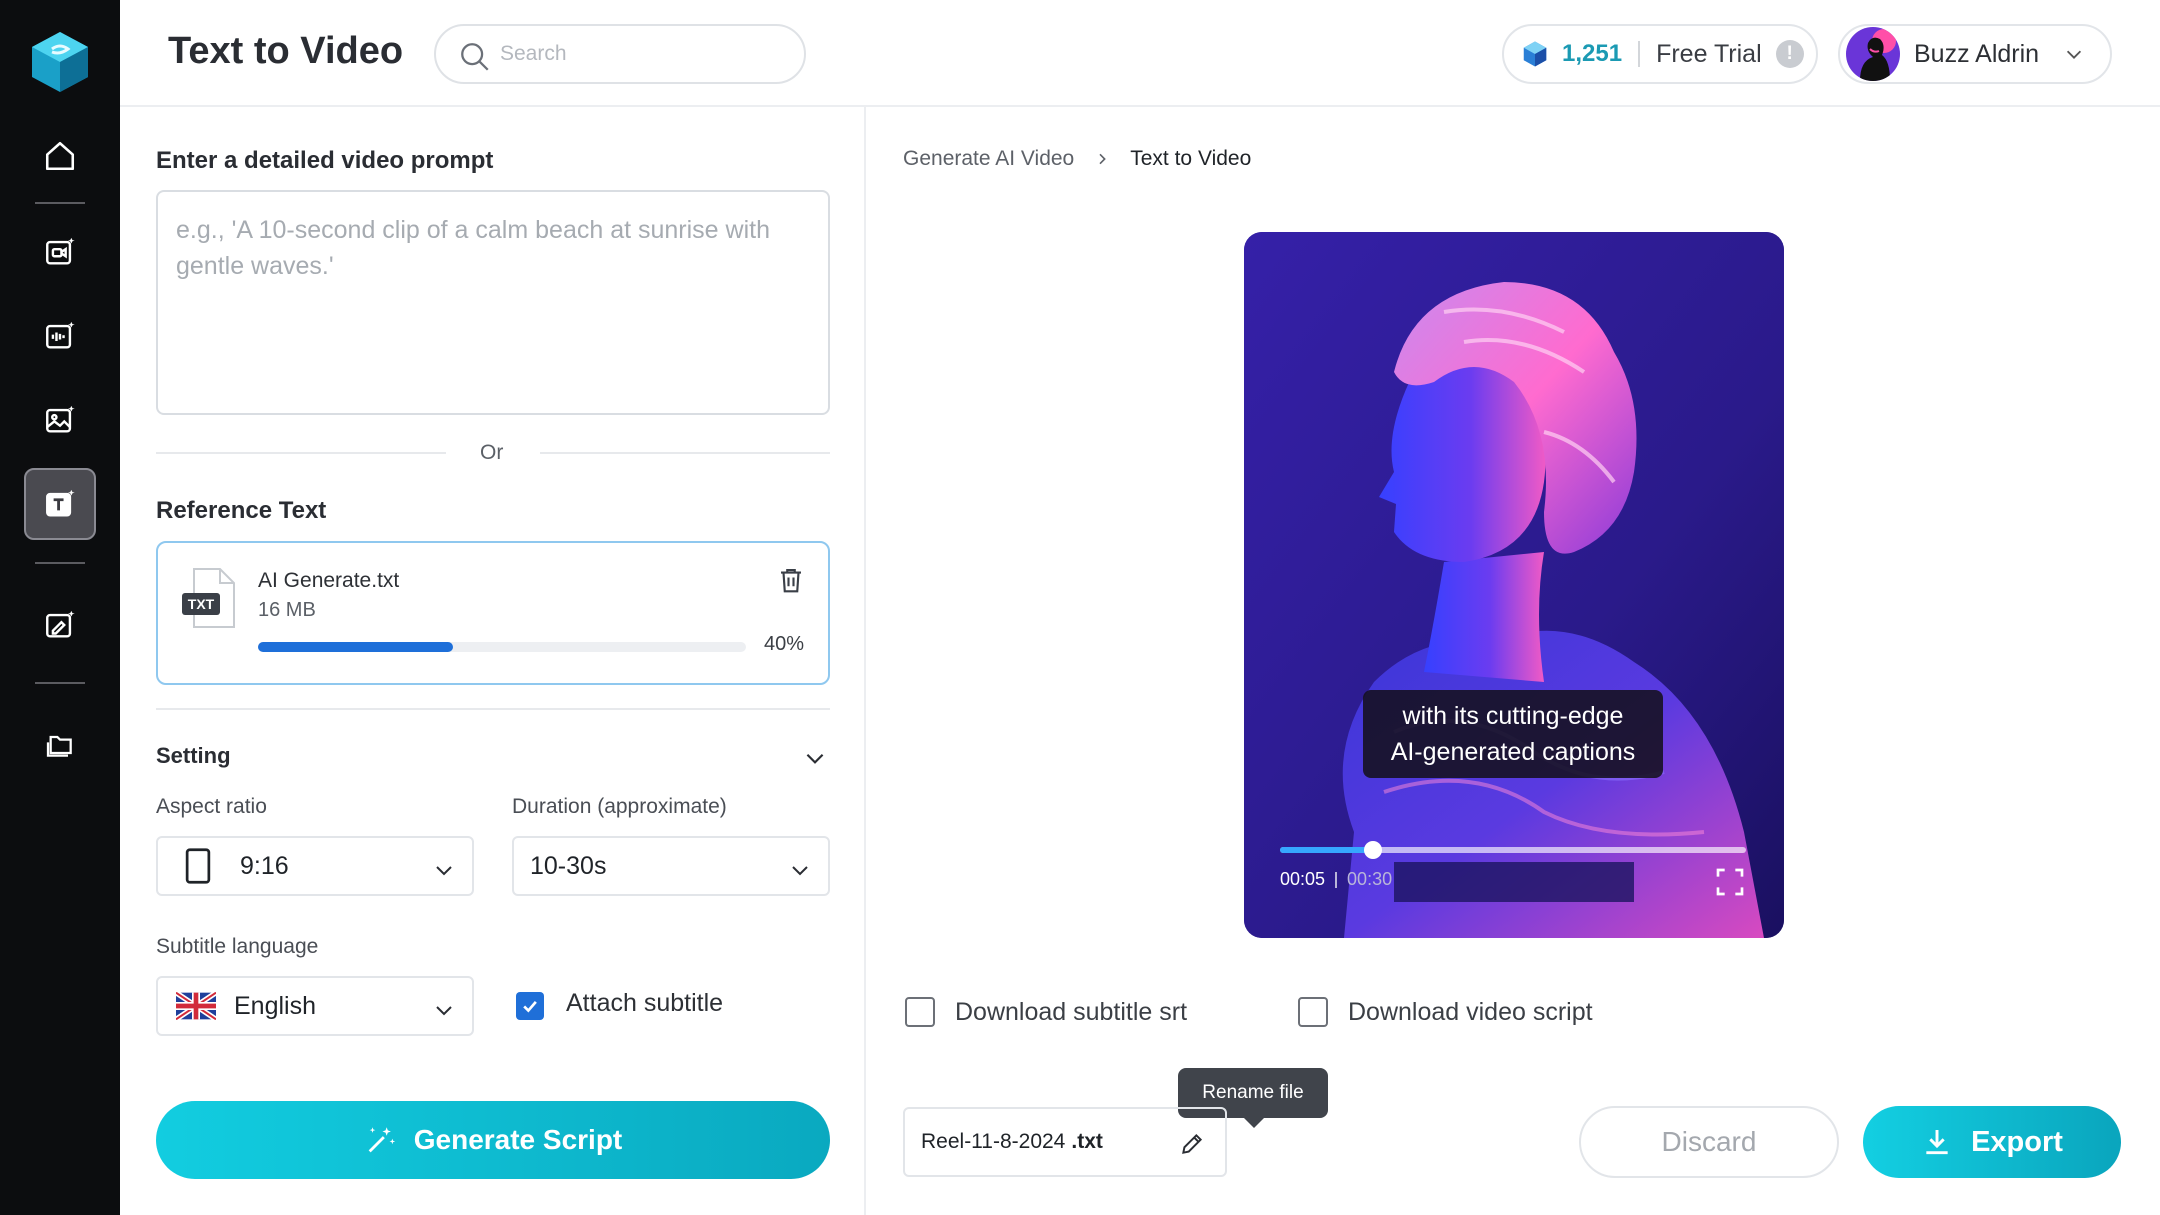 This screenshot has height=1215, width=2160. Describe the element at coordinates (502, 647) in the screenshot. I see `upload-progress-bar` at that location.